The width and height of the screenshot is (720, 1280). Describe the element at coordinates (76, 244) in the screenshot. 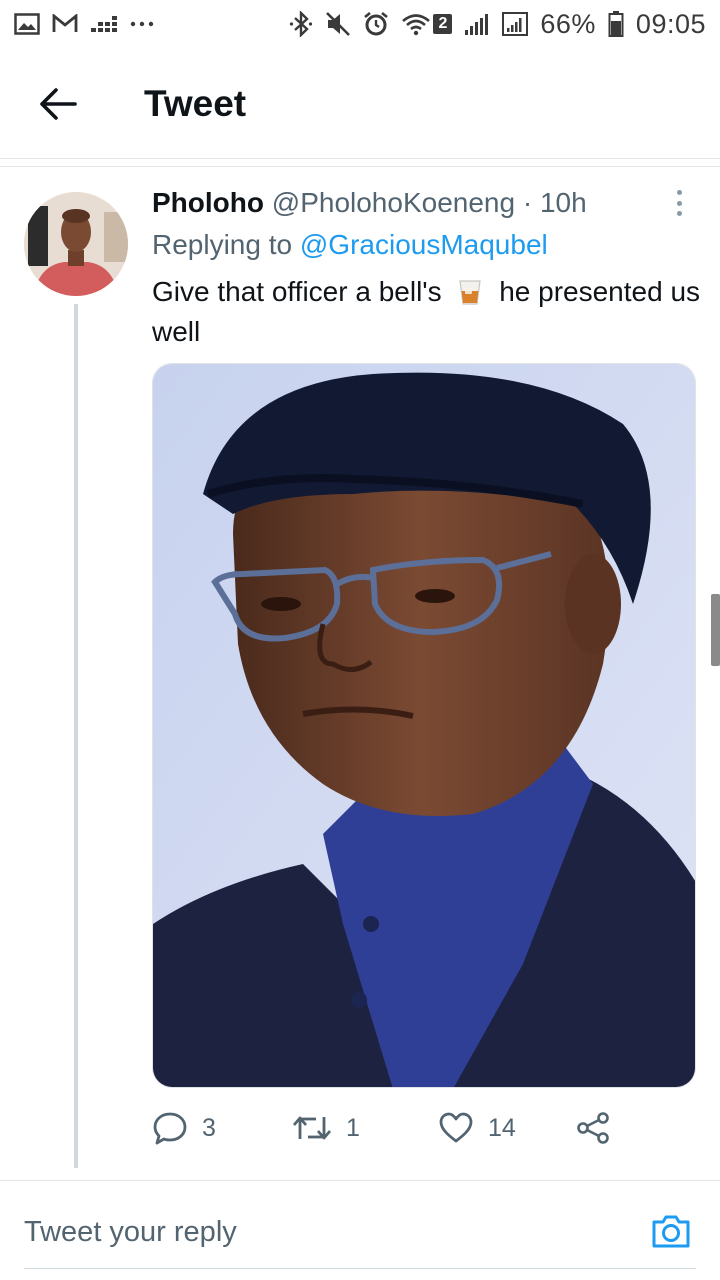

I see `avatar` at that location.